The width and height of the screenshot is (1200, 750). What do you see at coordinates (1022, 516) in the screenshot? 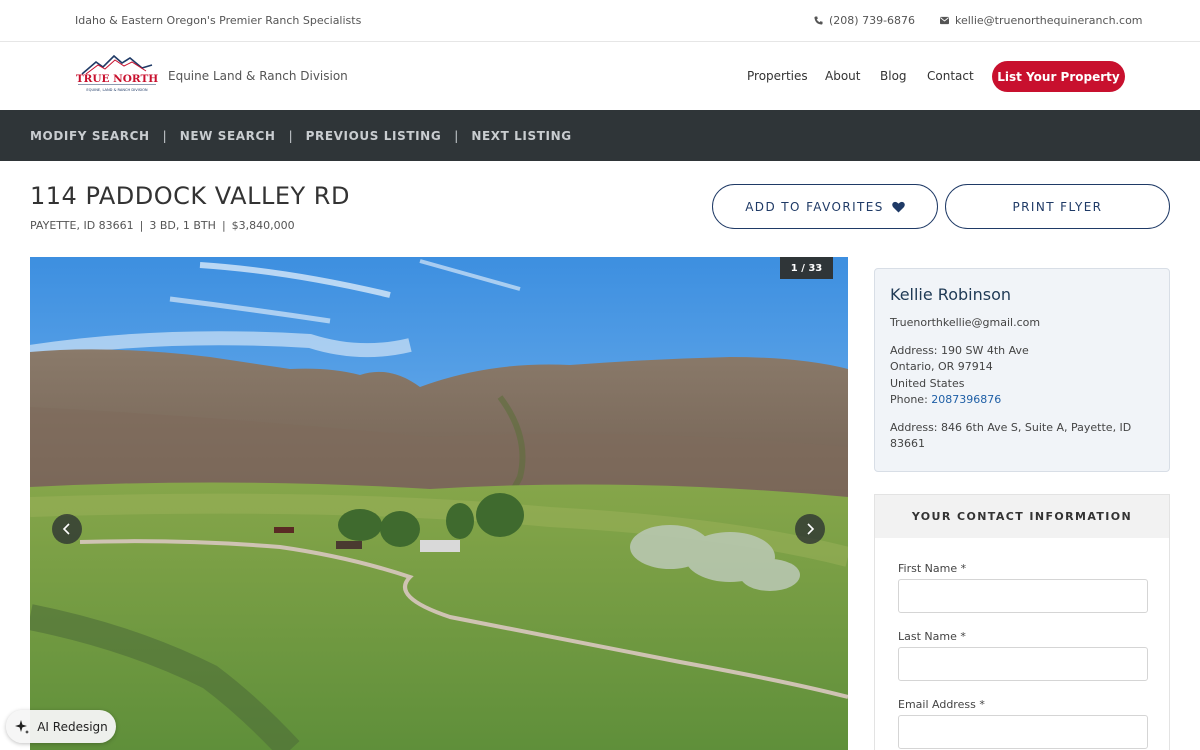
I see `contact-form-heading: YOUR CONTACT INFORMATION` at bounding box center [1022, 516].